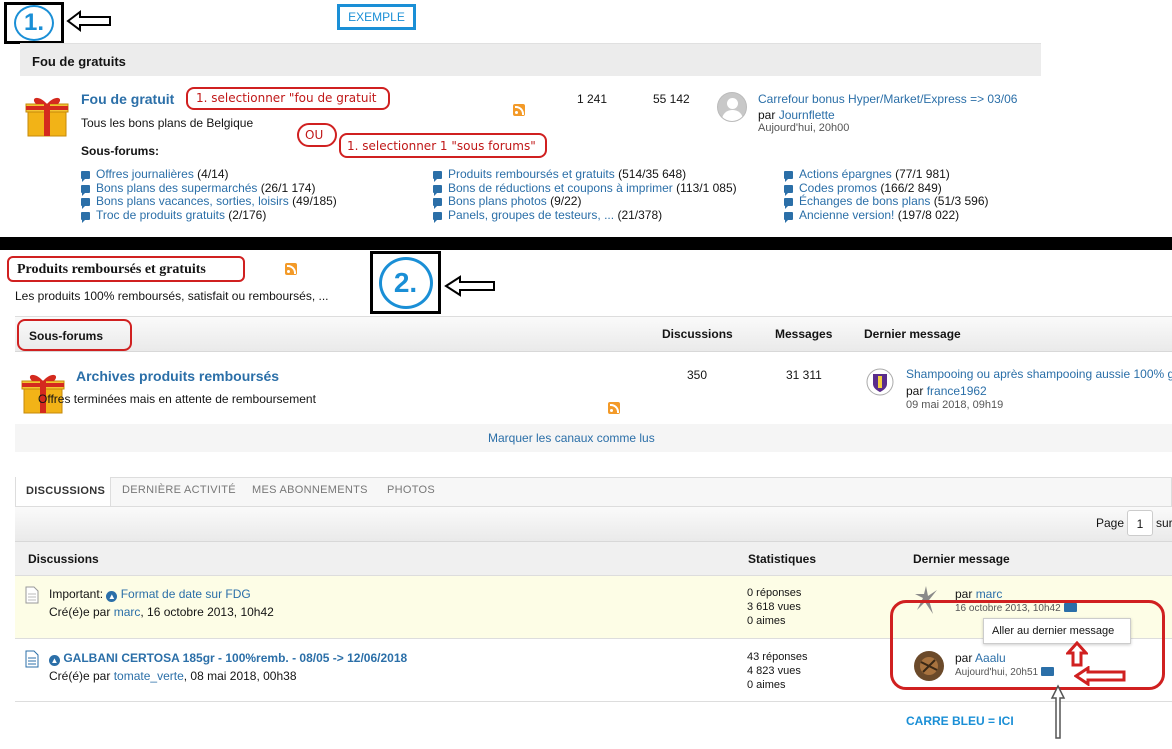 This screenshot has width=1172, height=749. I want to click on archive-last-by: par france1962, so click(946, 391).